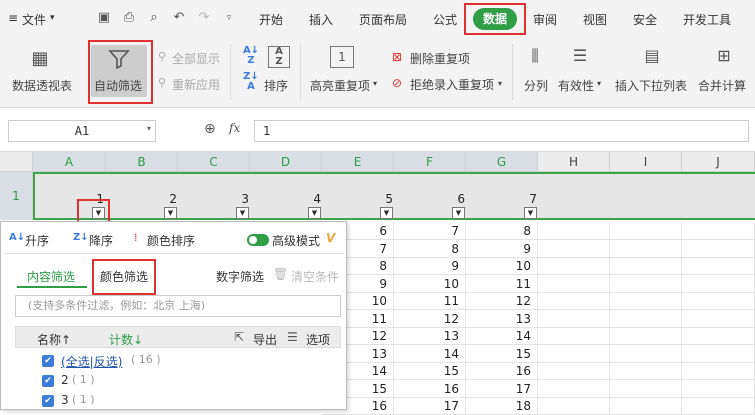 Image resolution: width=755 pixels, height=415 pixels. What do you see at coordinates (595, 19) in the screenshot?
I see `tab-view: 视图` at bounding box center [595, 19].